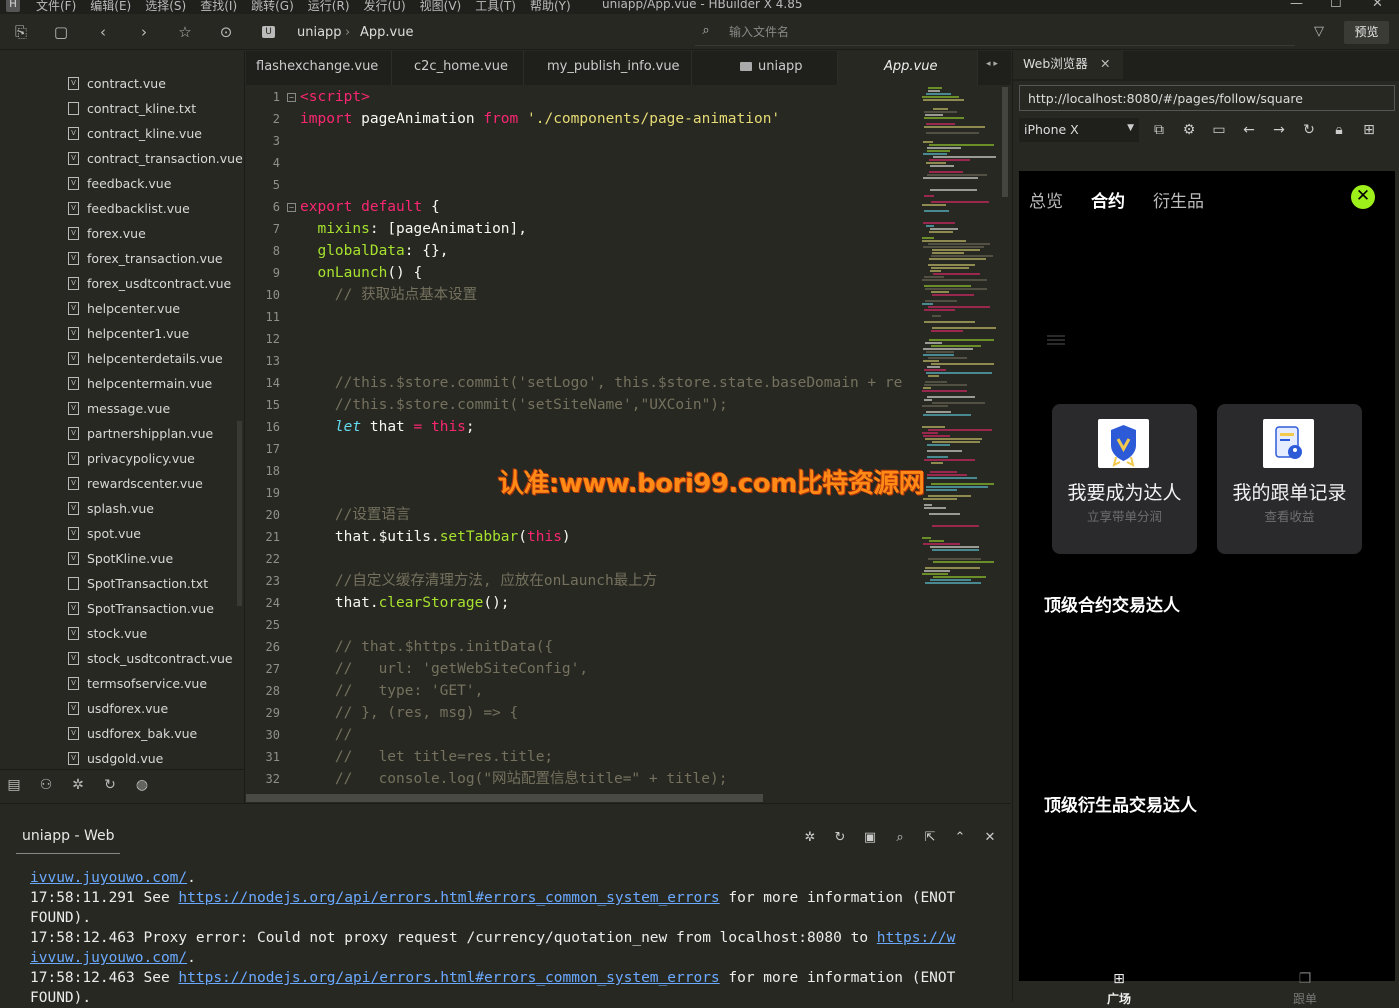 The width and height of the screenshot is (1399, 1008). Describe the element at coordinates (68, 839) in the screenshot. I see `console-tab: uniapp - Web` at that location.